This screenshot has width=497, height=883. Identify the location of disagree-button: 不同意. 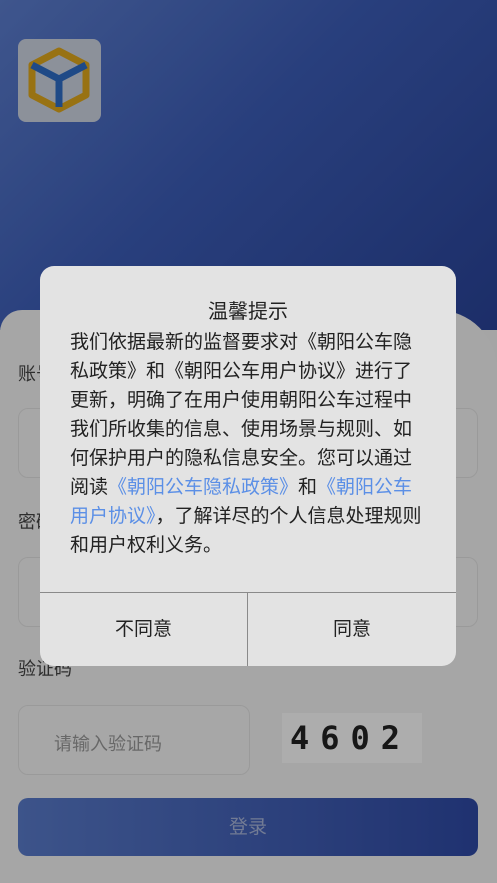
(143, 629).